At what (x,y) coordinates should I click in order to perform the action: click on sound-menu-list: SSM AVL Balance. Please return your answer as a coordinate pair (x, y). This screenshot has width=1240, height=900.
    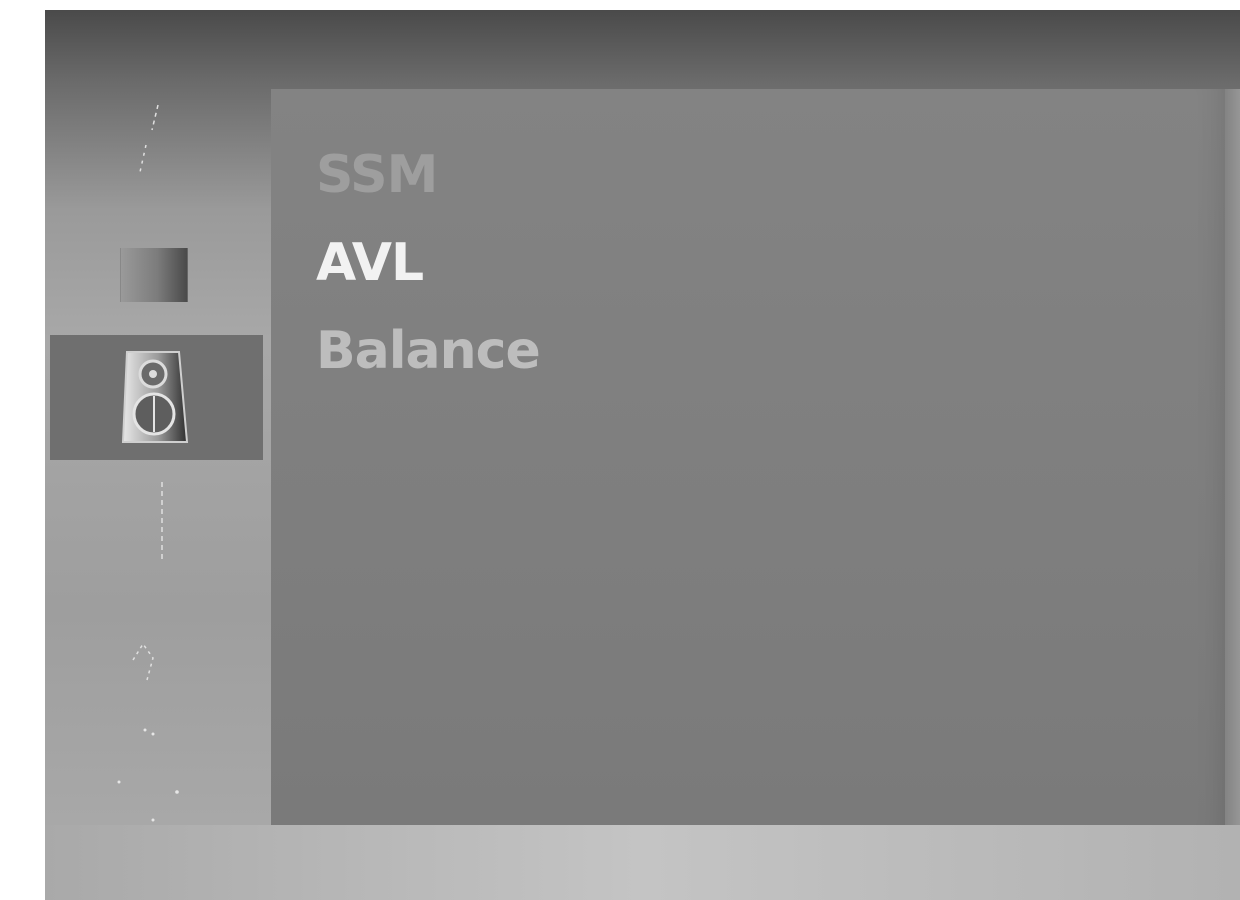
    Looking at the image, I should click on (428, 263).